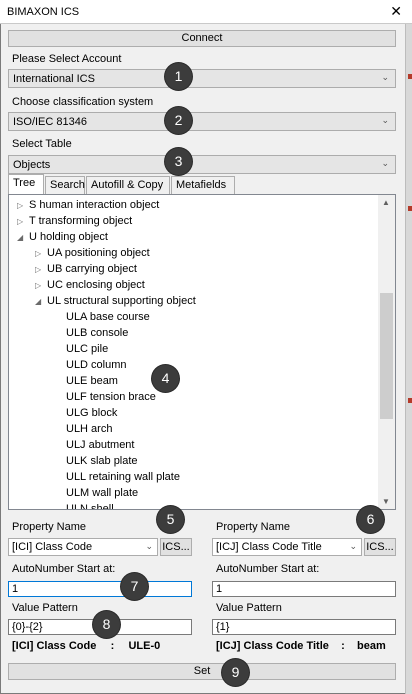 The height and width of the screenshot is (694, 412). I want to click on tree-item: ULF tension brace, so click(111, 399).